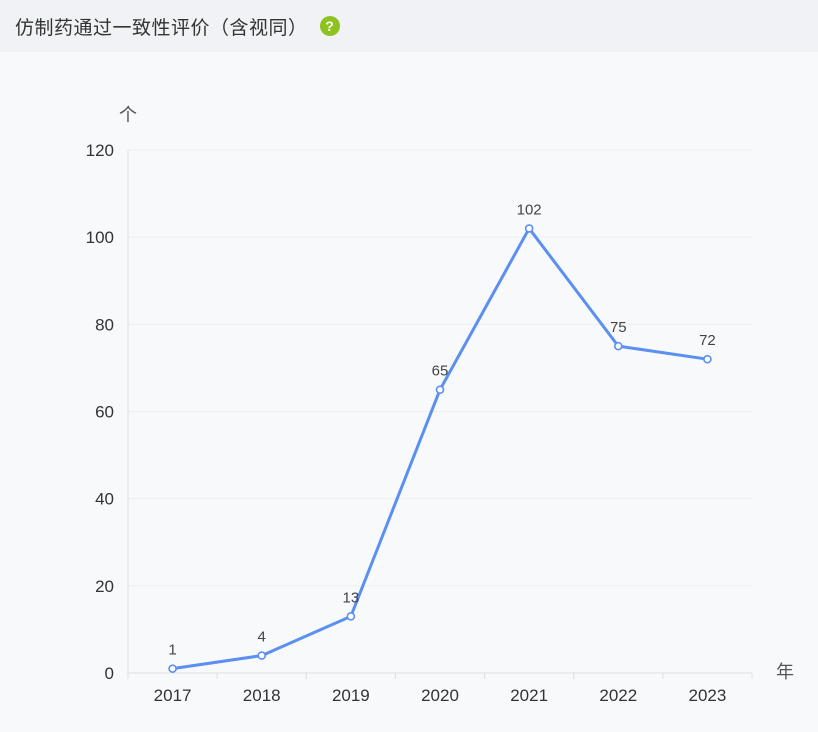 The width and height of the screenshot is (818, 732). I want to click on data-label: 65, so click(440, 371).